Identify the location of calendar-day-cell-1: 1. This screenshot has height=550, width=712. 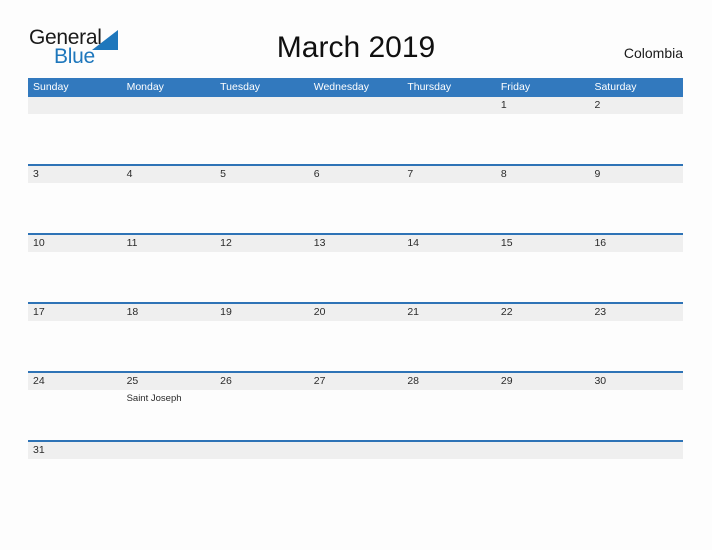
(542, 130).